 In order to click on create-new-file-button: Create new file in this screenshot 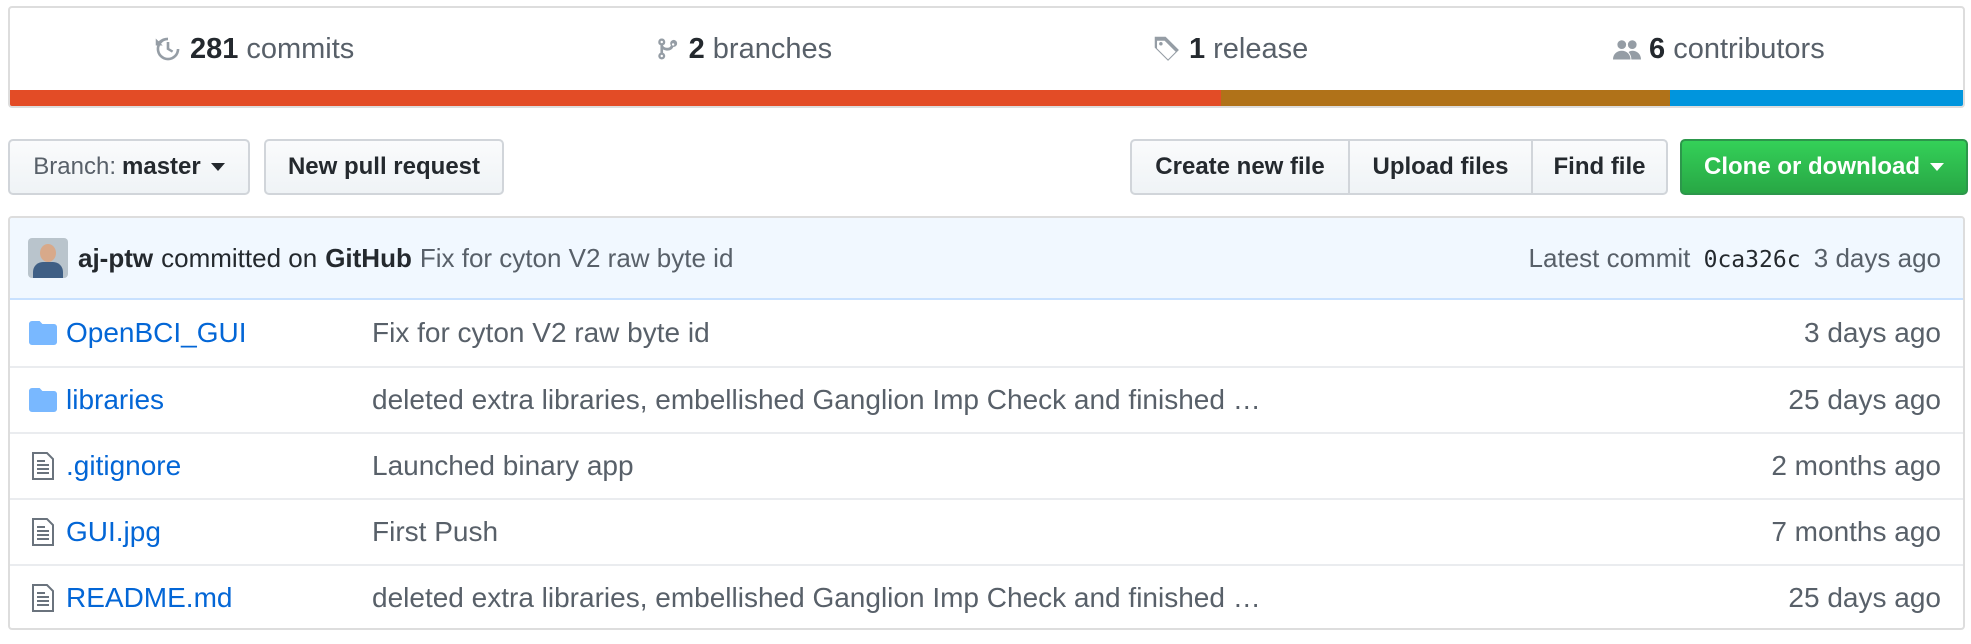, I will do `click(1240, 167)`.